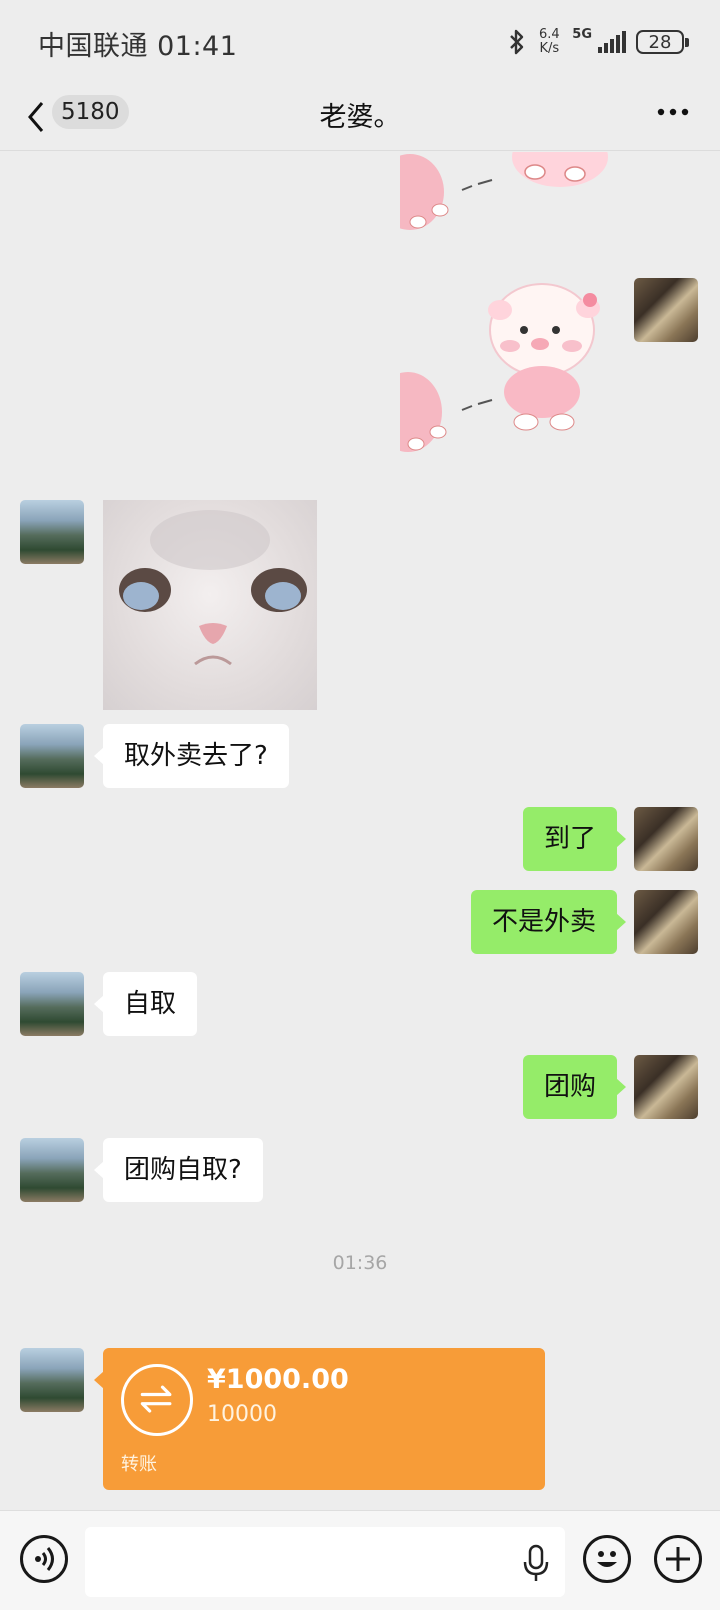  I want to click on received-message: 自取, so click(145, 1004).